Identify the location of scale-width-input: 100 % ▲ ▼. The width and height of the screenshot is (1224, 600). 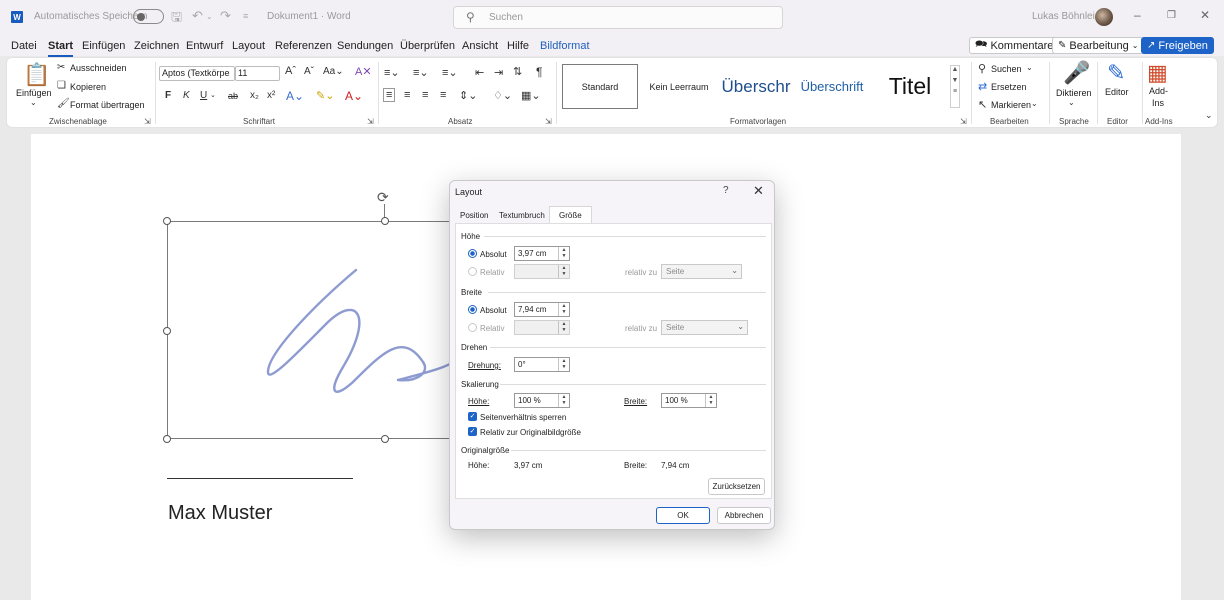
(689, 400).